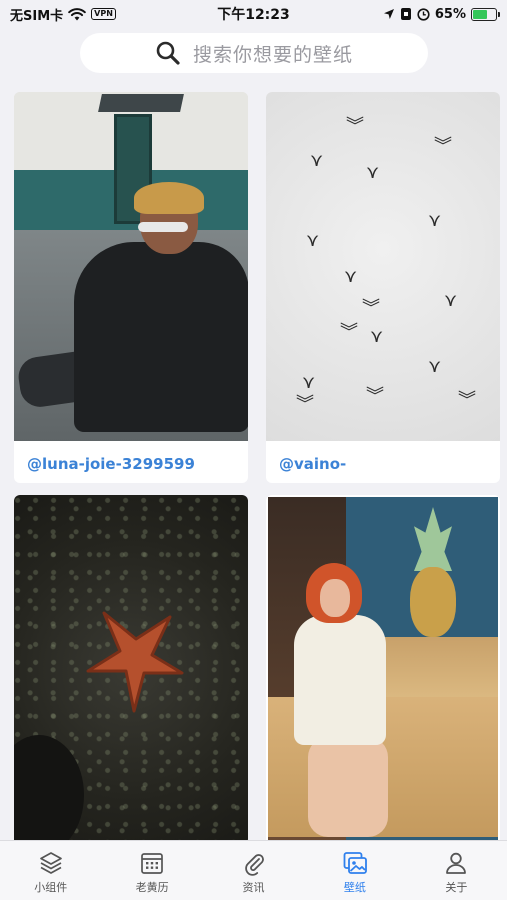  Describe the element at coordinates (485, 14) in the screenshot. I see `battery-icon` at that location.